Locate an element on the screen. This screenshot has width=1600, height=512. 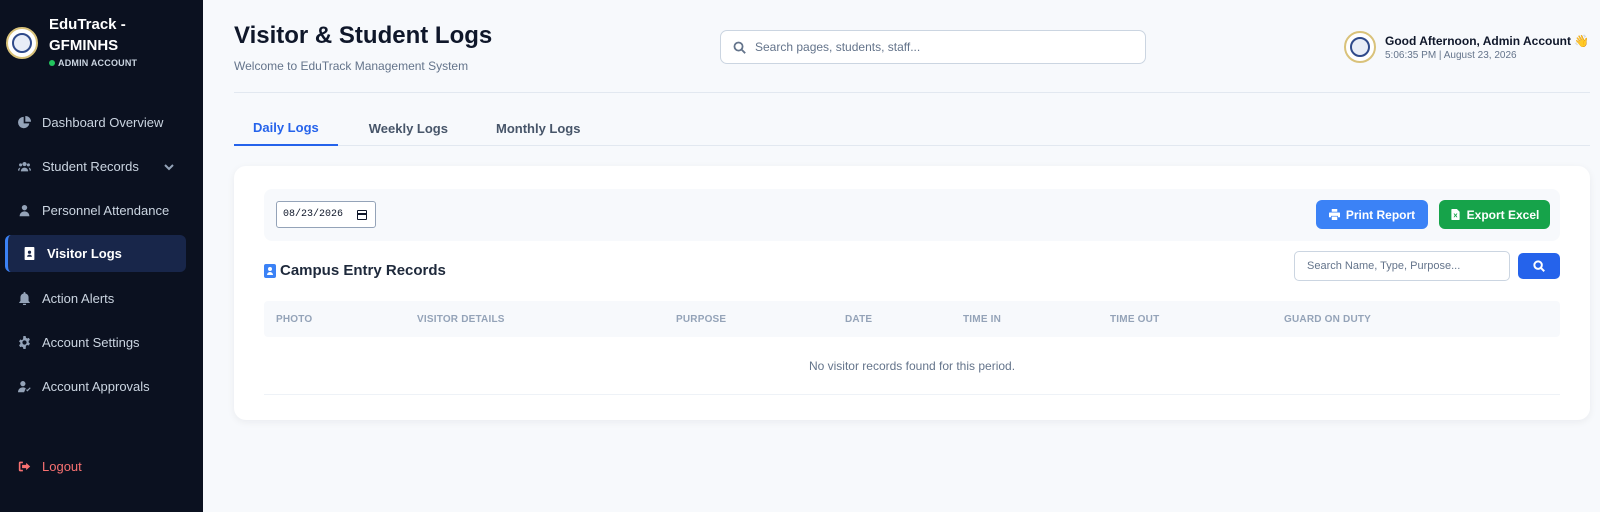
page-subtitle: Welcome to EduTrack Management System is located at coordinates (351, 66).